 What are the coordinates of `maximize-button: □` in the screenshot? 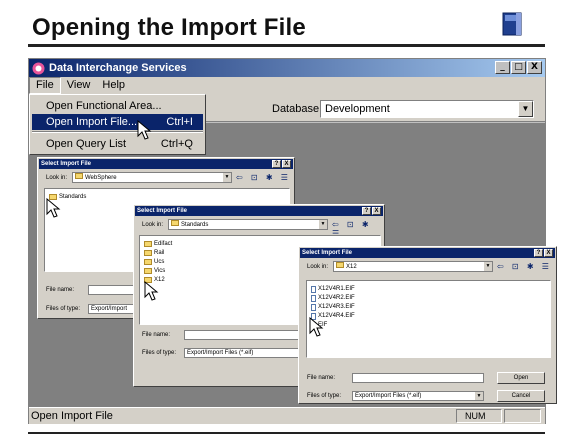 It's located at (518, 67).